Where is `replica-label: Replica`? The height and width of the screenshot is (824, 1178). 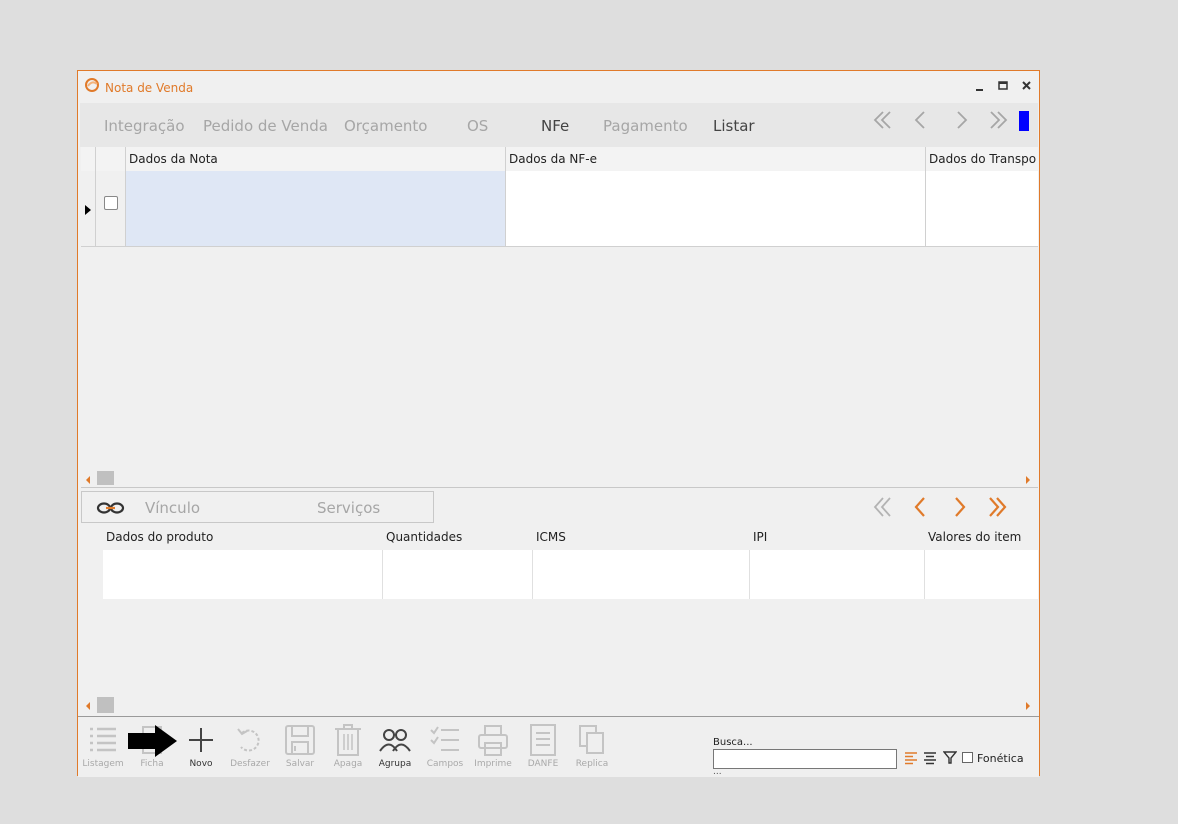
replica-label: Replica is located at coordinates (592, 764).